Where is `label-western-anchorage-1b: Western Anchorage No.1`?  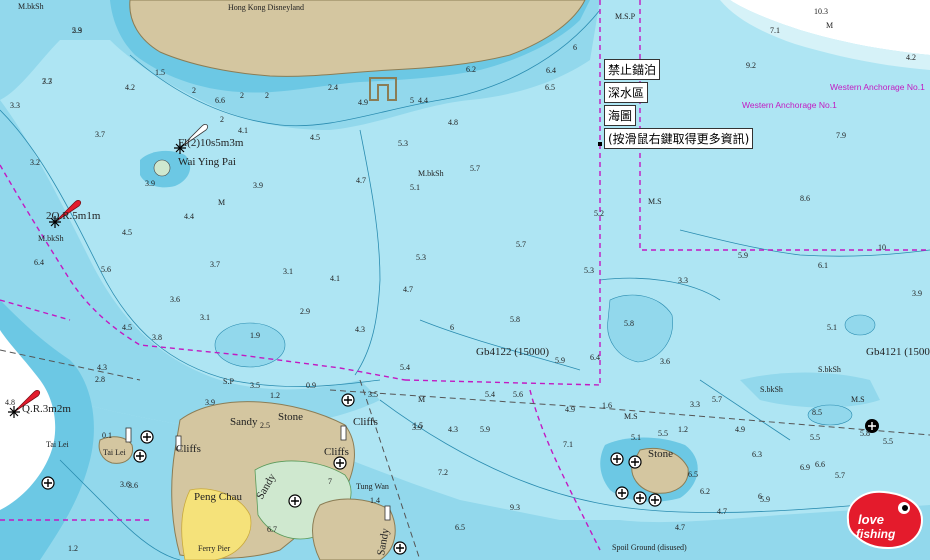
label-western-anchorage-1b: Western Anchorage No.1 is located at coordinates (789, 105).